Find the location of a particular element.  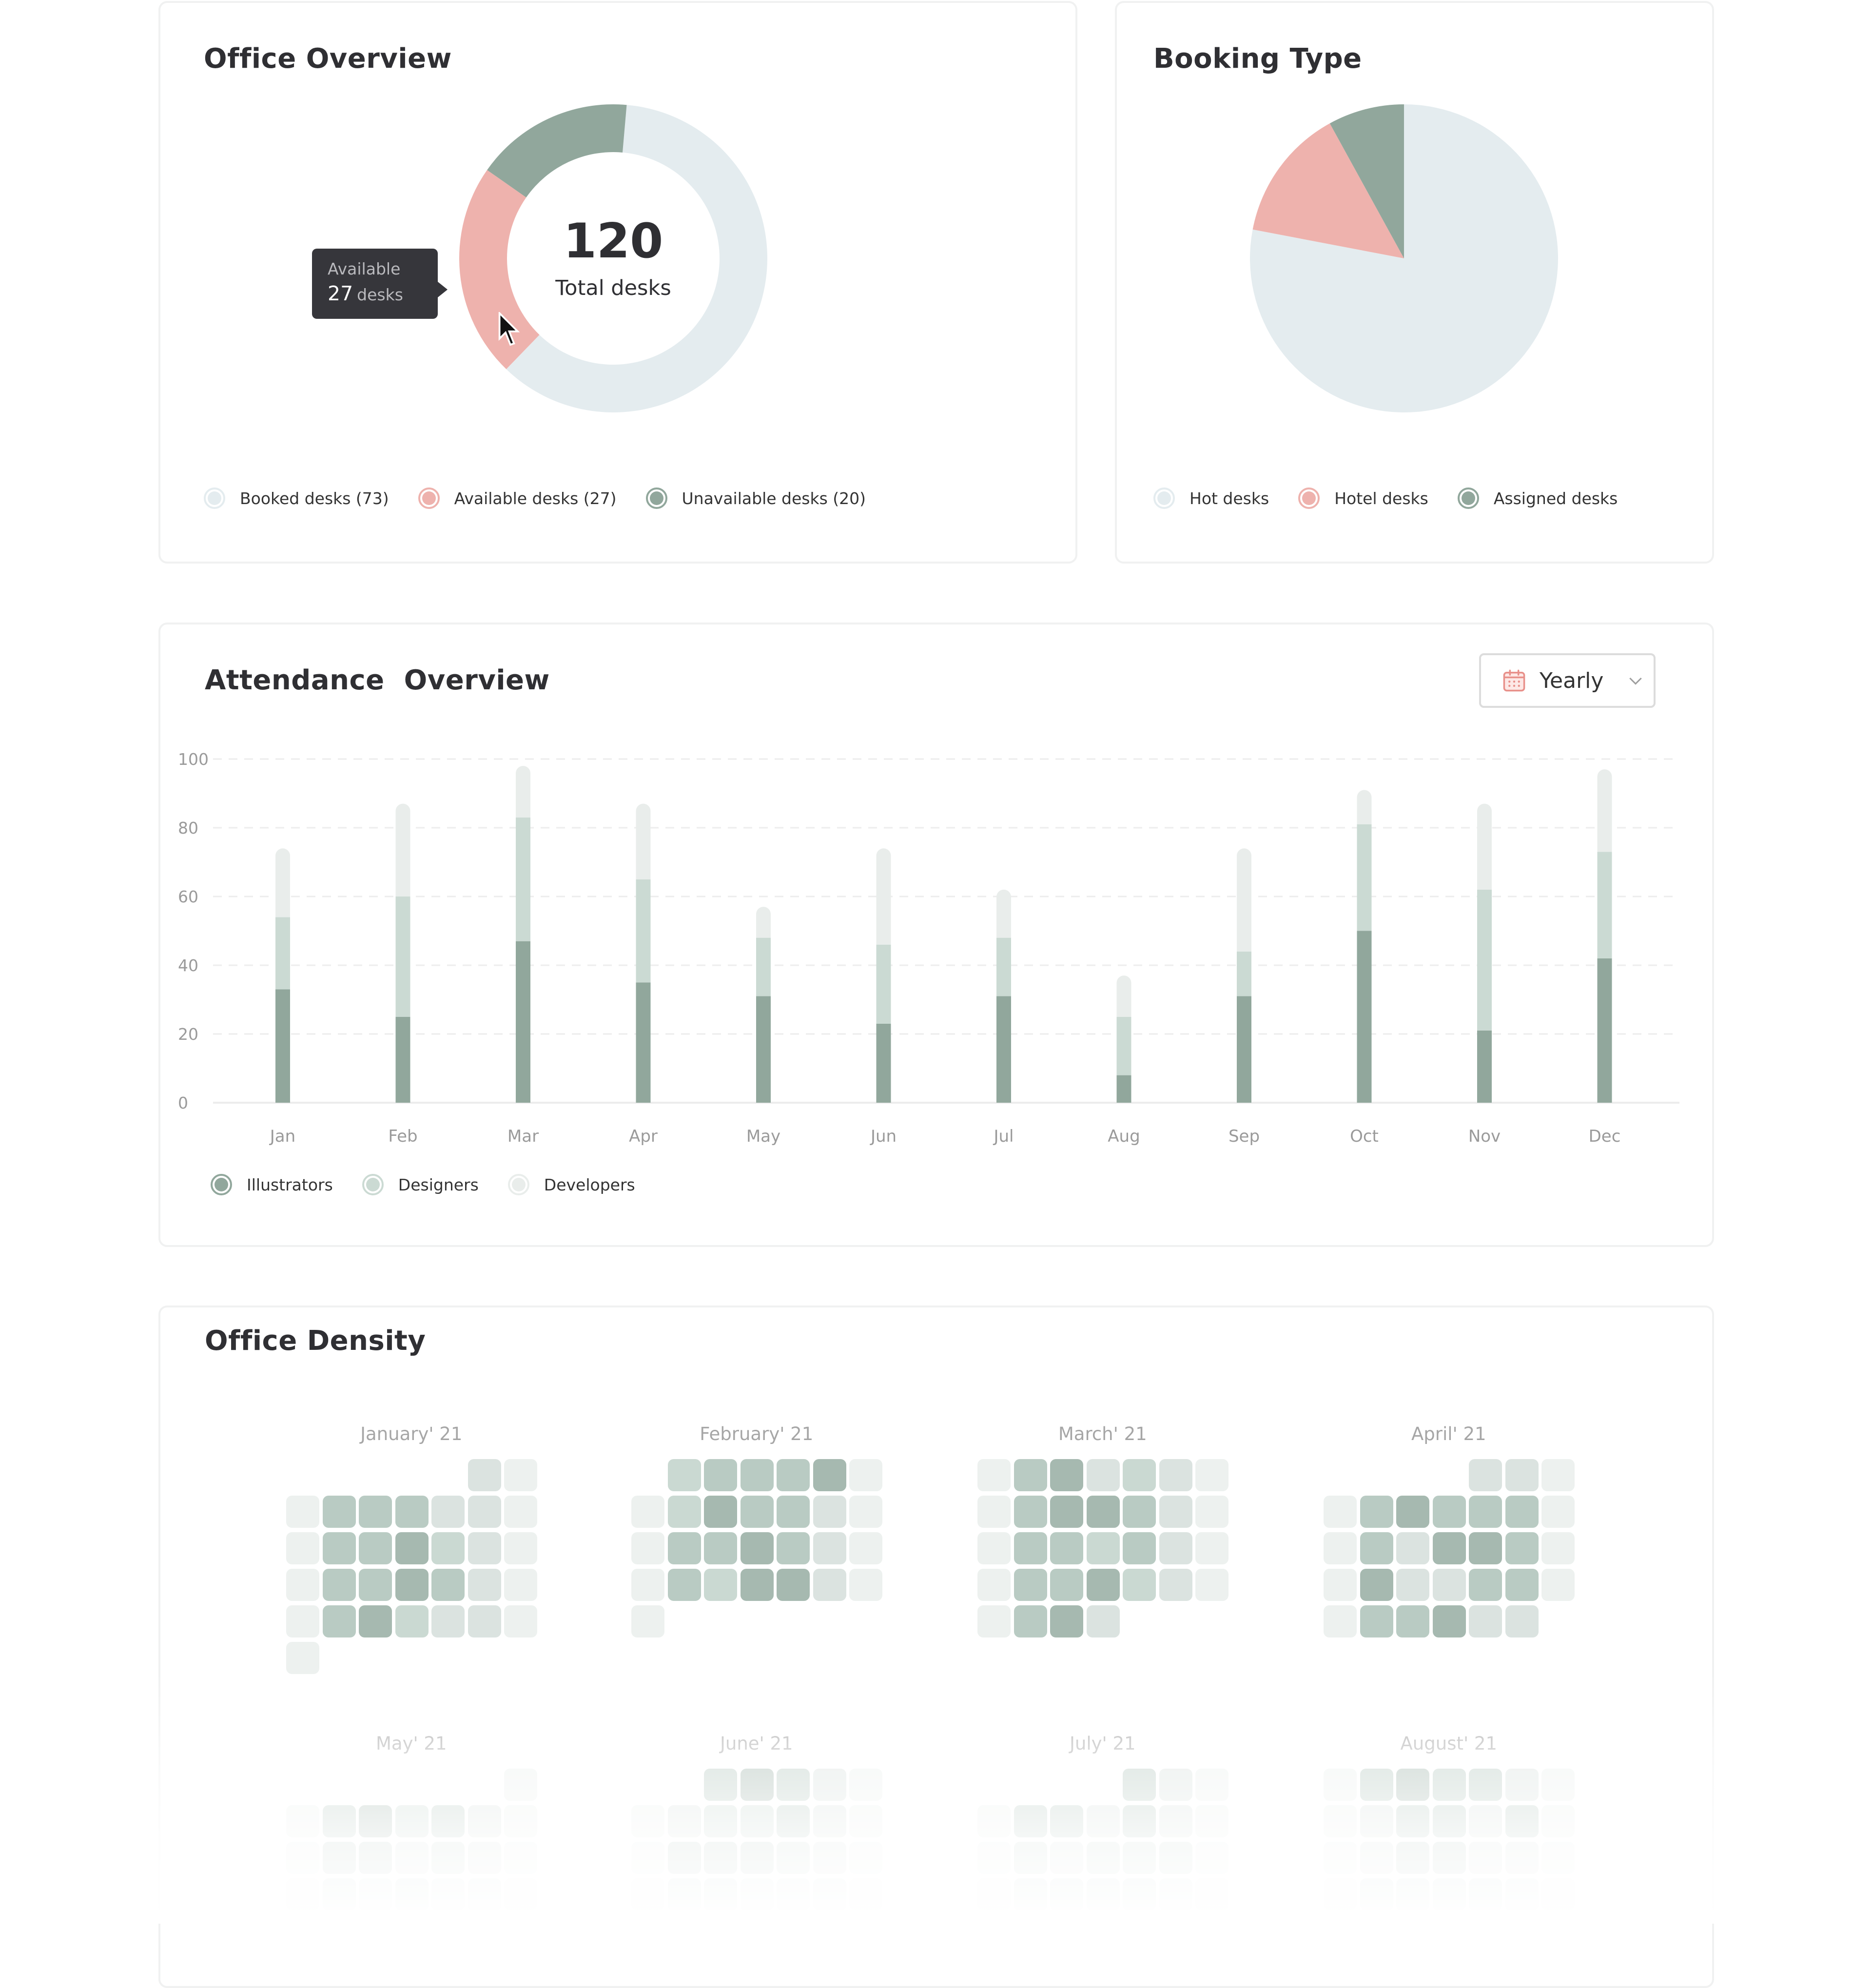

period-selector-dropdown: Yearly is located at coordinates (1567, 680).